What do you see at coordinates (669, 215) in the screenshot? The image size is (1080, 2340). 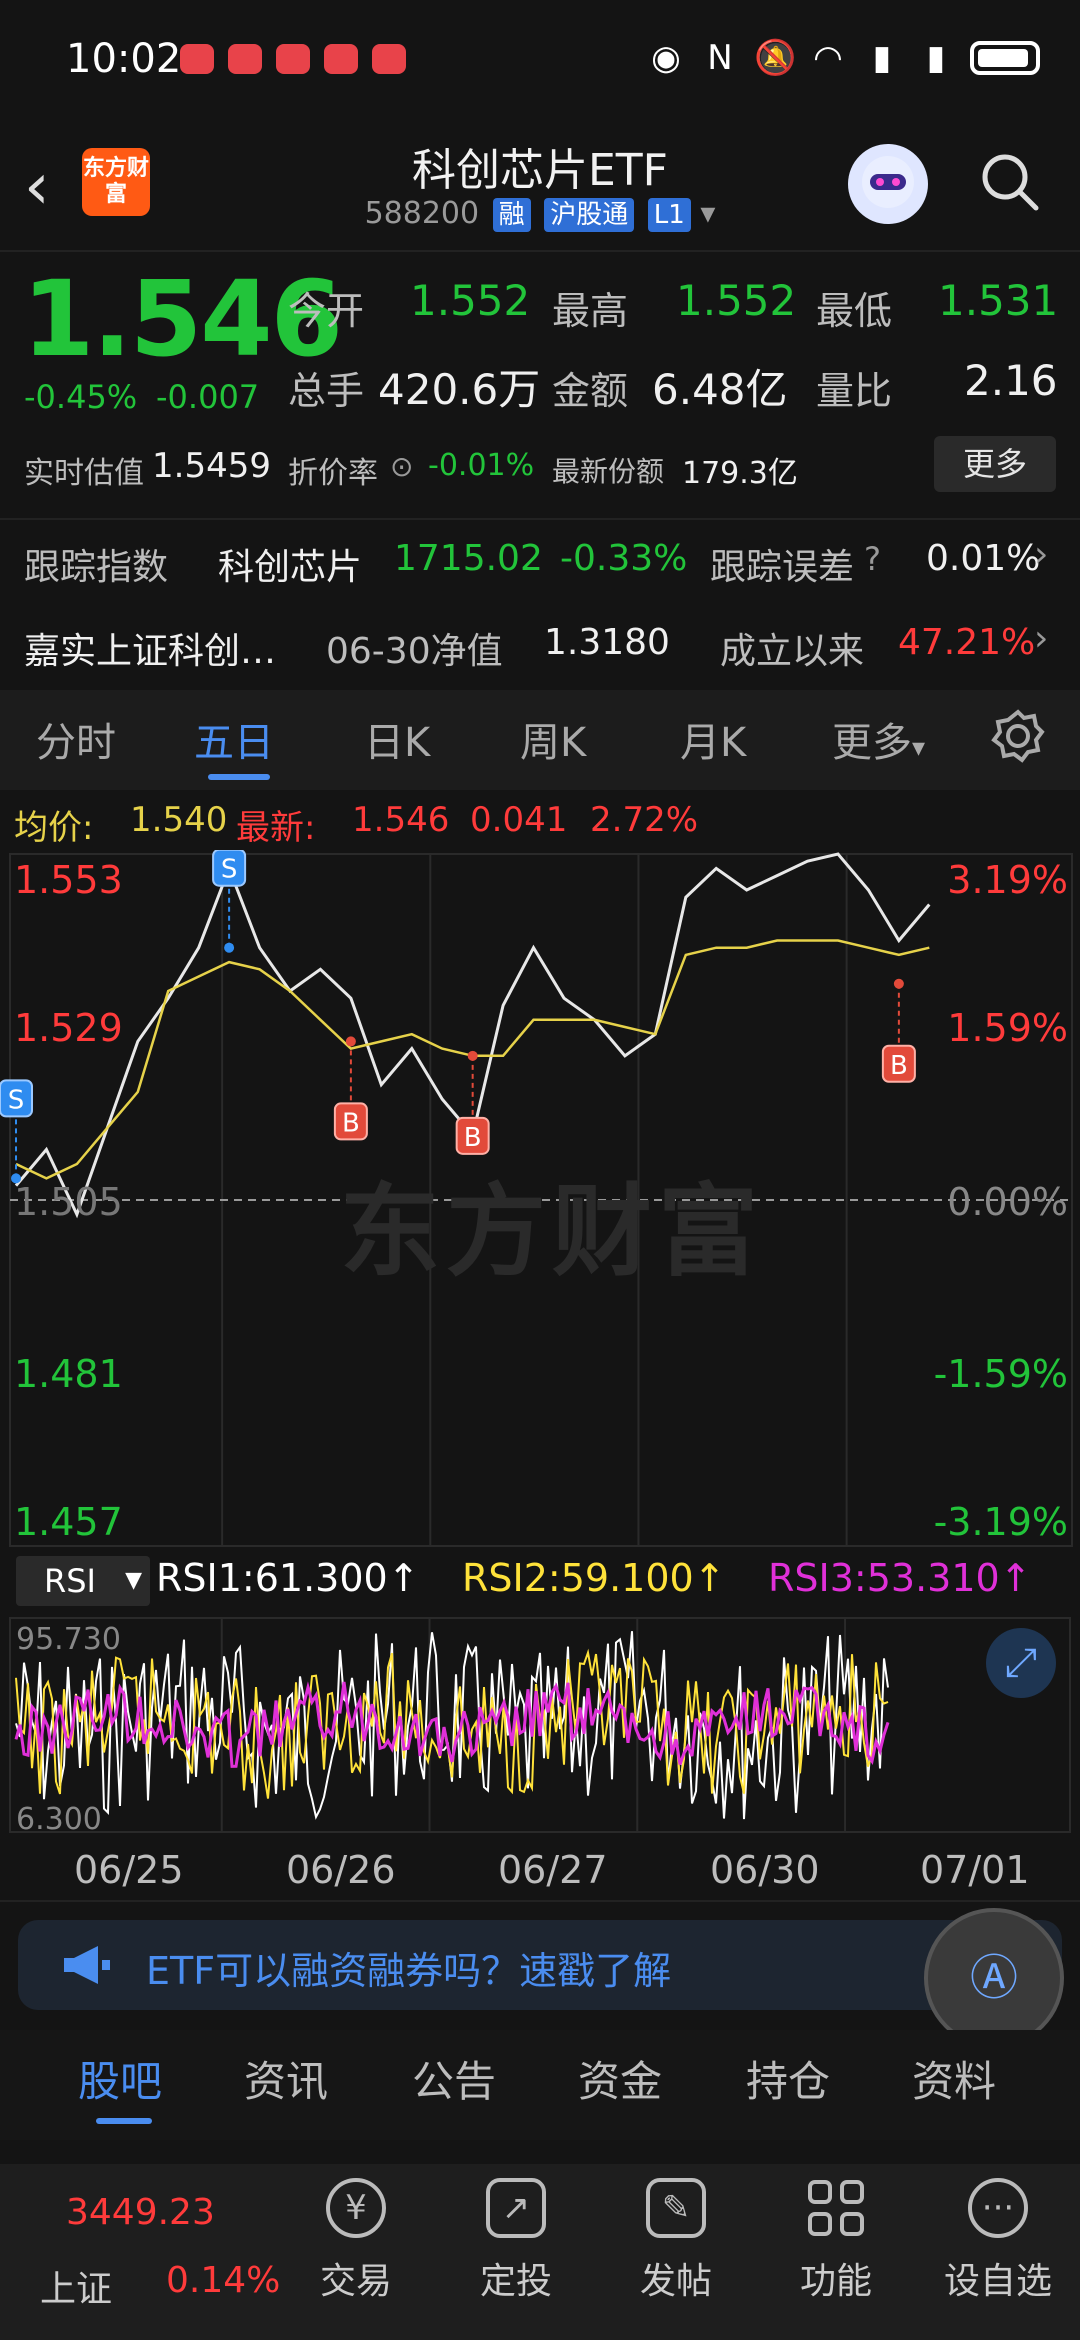 I see `level-tag: L1` at bounding box center [669, 215].